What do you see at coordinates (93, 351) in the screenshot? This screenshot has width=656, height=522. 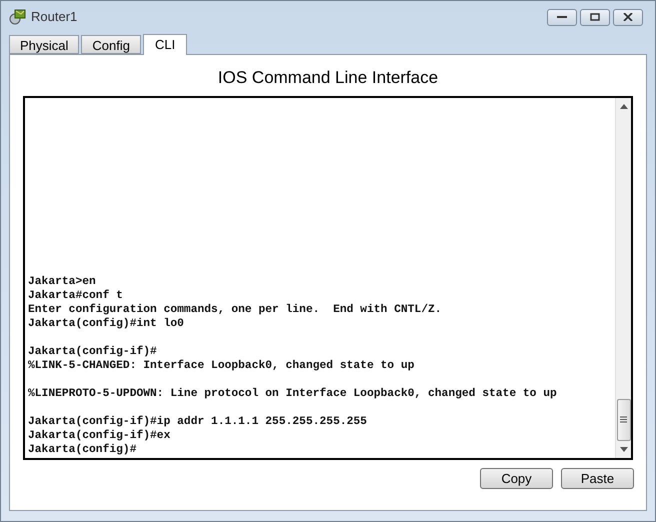 I see `terminal-line: Jakarta(config-if)#` at bounding box center [93, 351].